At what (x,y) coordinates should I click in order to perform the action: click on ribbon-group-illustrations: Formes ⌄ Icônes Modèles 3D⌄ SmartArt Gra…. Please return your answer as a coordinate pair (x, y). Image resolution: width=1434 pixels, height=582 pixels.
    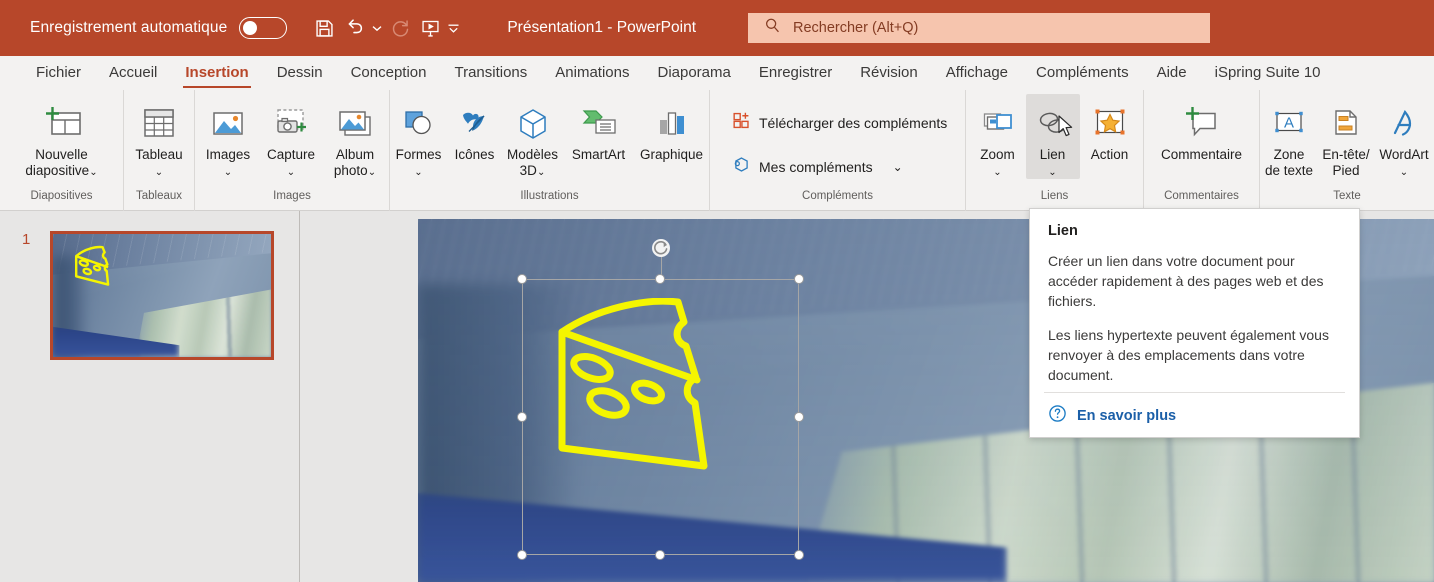
    Looking at the image, I should click on (550, 150).